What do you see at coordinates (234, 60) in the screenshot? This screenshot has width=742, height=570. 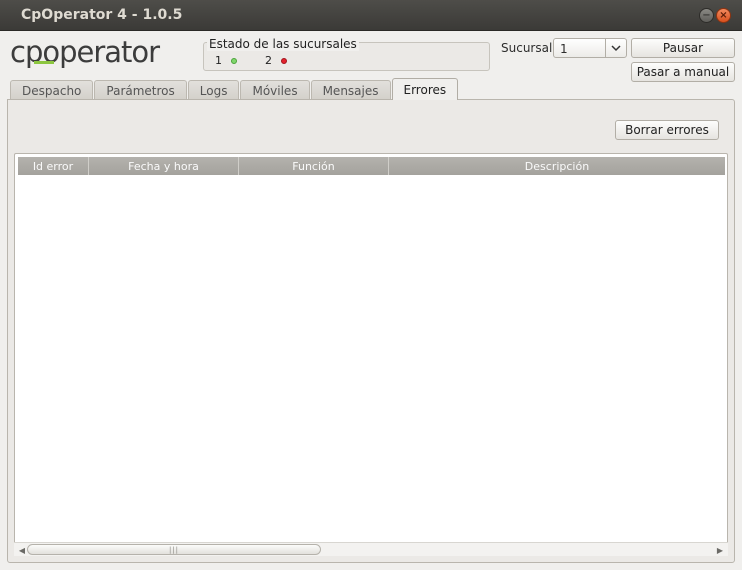 I see `status-ok-icon` at bounding box center [234, 60].